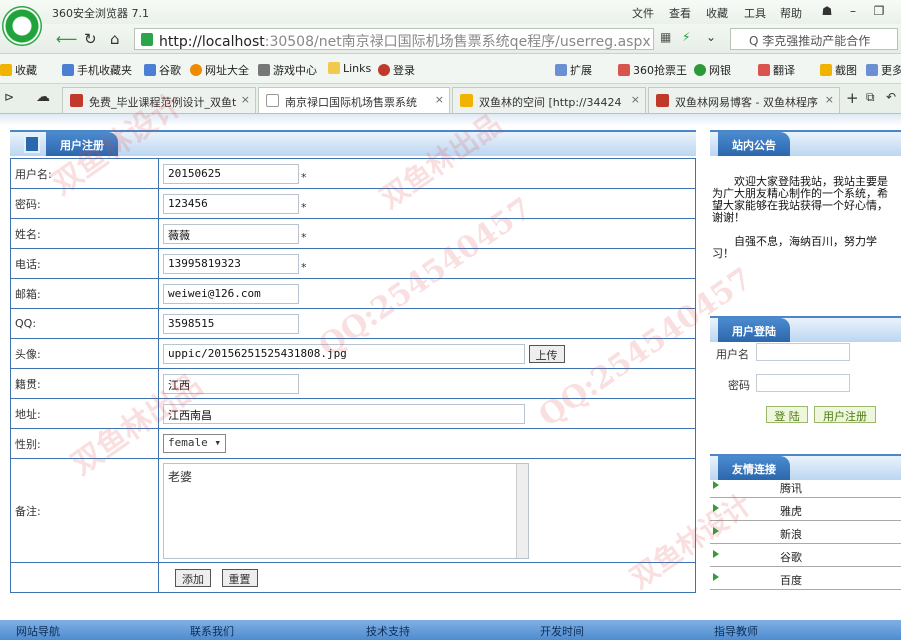 Image resolution: width=901 pixels, height=640 pixels. What do you see at coordinates (546, 353) in the screenshot?
I see `upload-button: 上传` at bounding box center [546, 353].